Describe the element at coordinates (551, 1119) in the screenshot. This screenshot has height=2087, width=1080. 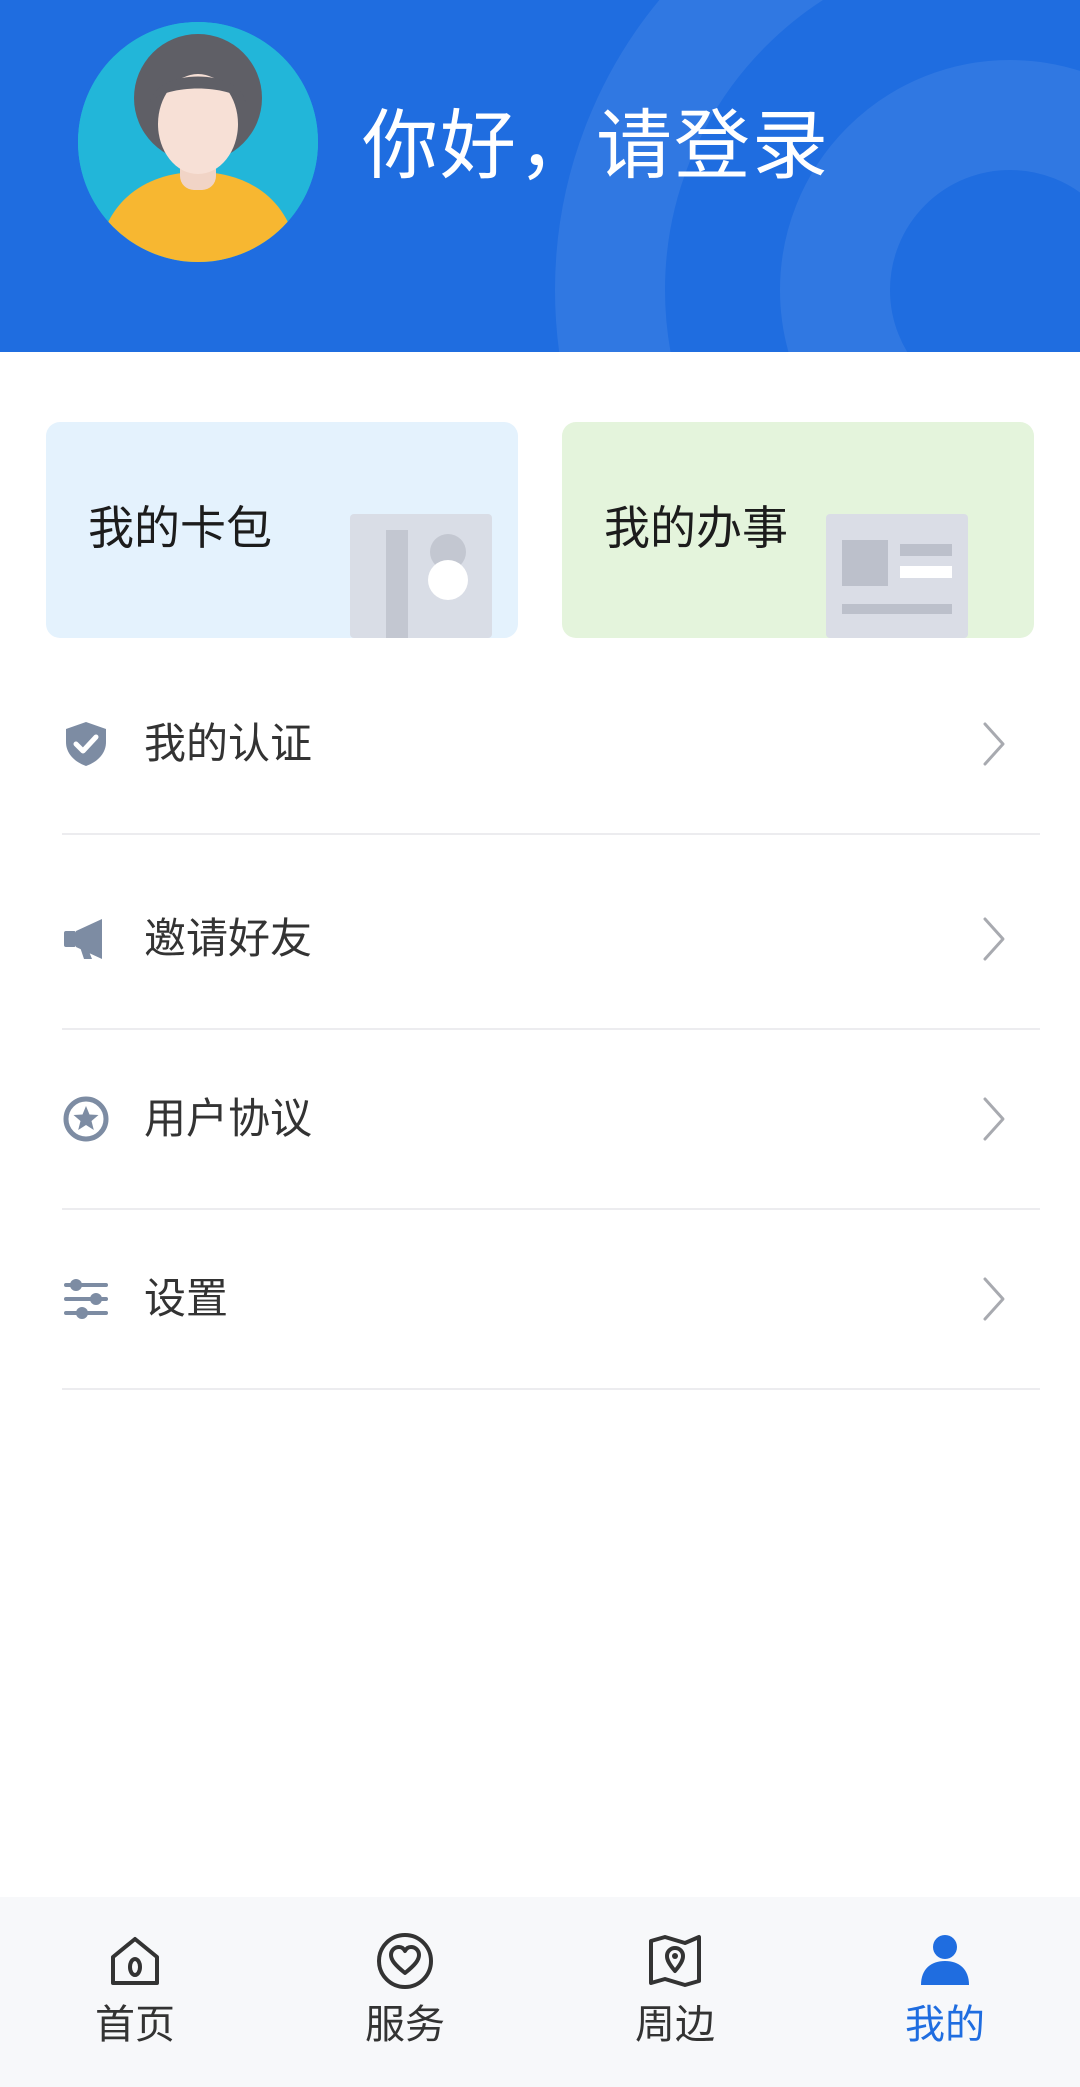
I see `menu-item-user-agreement: 用户协议` at that location.